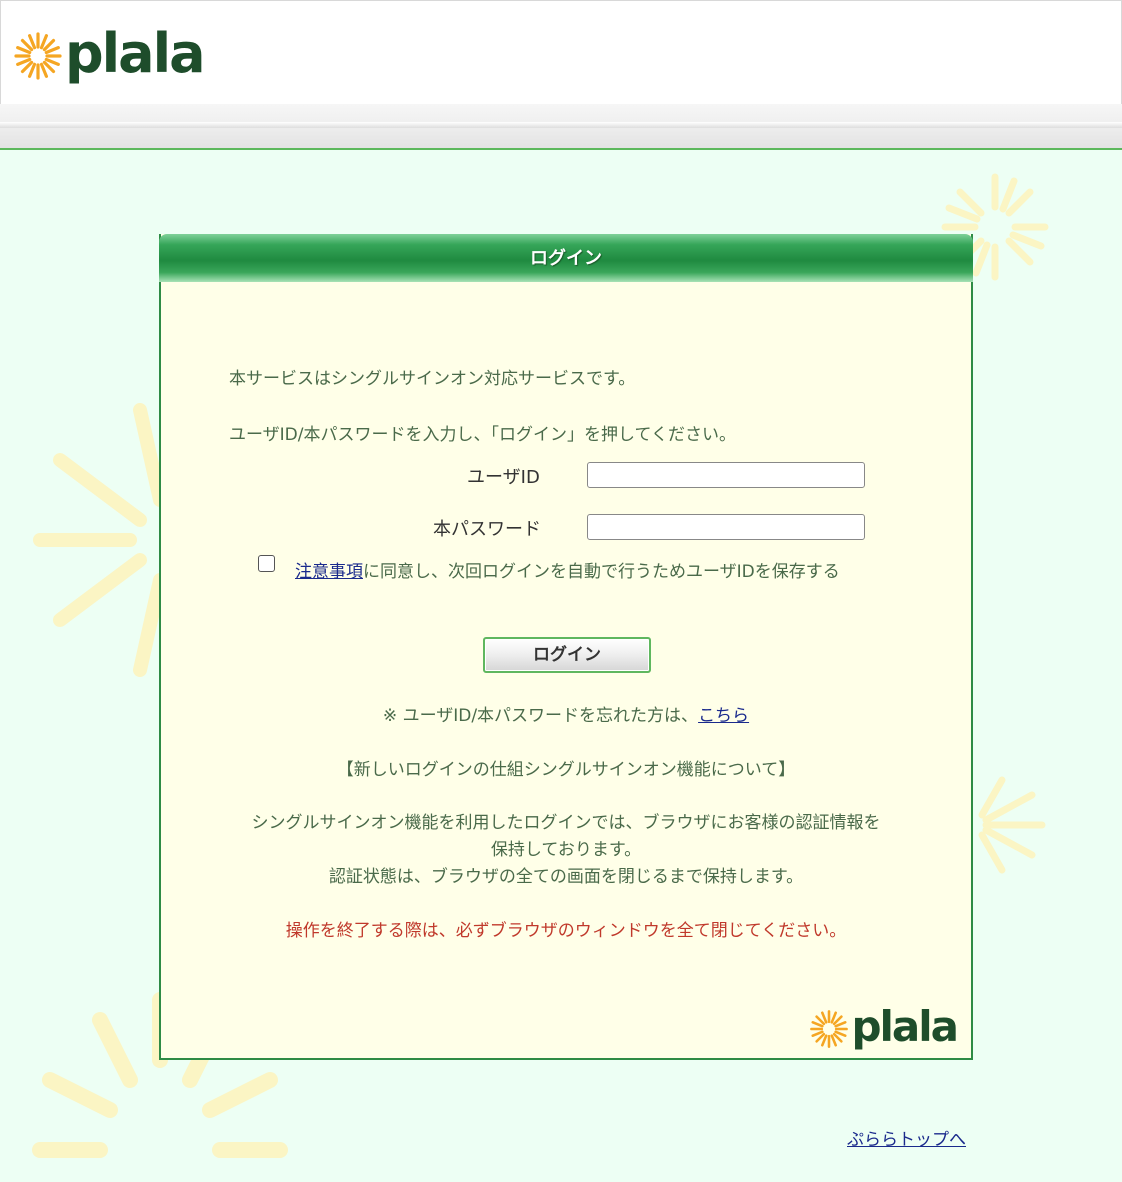  What do you see at coordinates (566, 850) in the screenshot?
I see `info-text-2: 保持しております。` at bounding box center [566, 850].